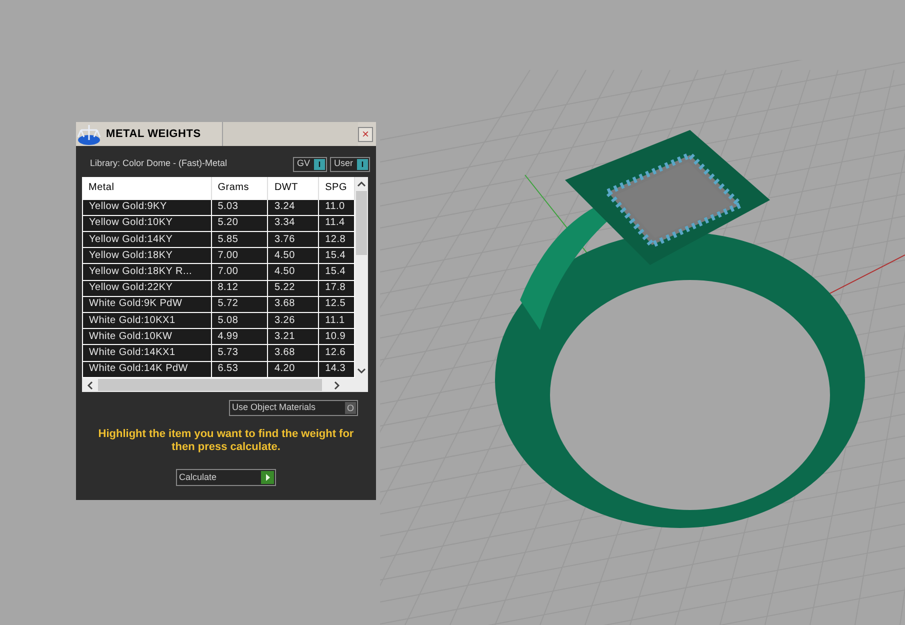  I want to click on scroll-up-icon, so click(361, 184).